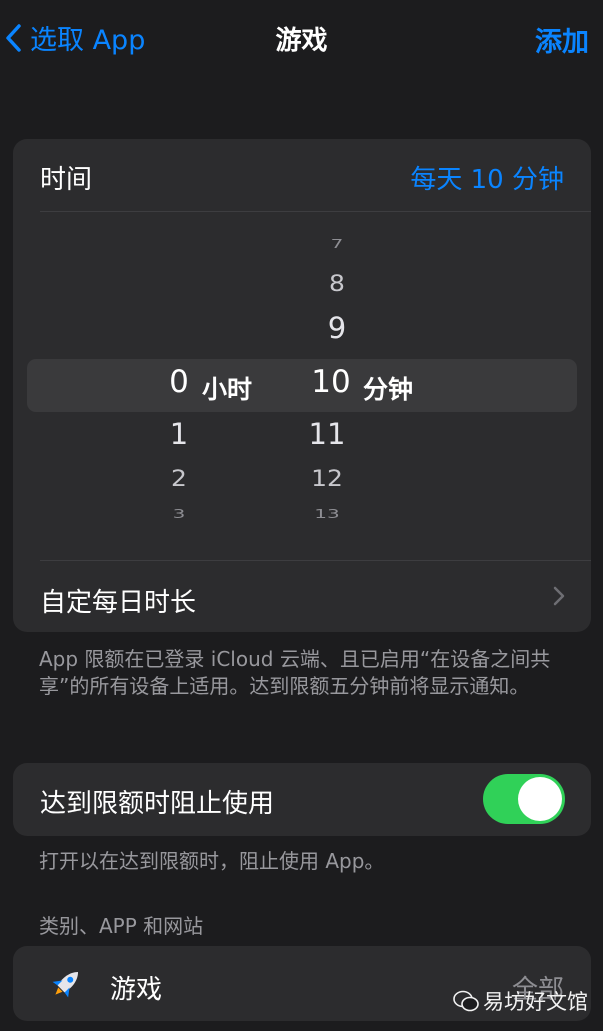  What do you see at coordinates (559, 596) in the screenshot?
I see `chevron-right-icon` at bounding box center [559, 596].